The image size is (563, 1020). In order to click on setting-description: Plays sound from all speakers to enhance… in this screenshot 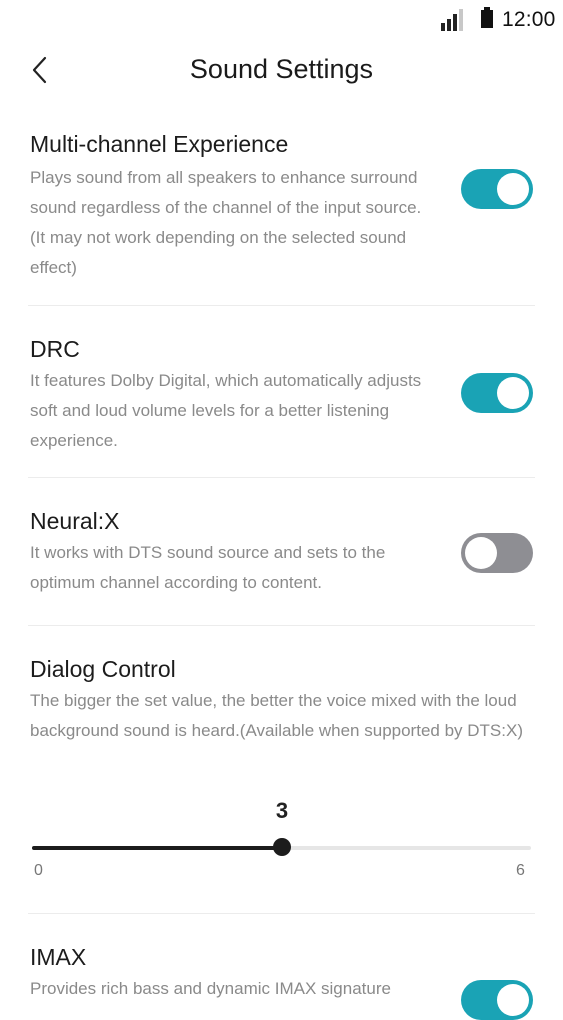, I will do `click(226, 222)`.